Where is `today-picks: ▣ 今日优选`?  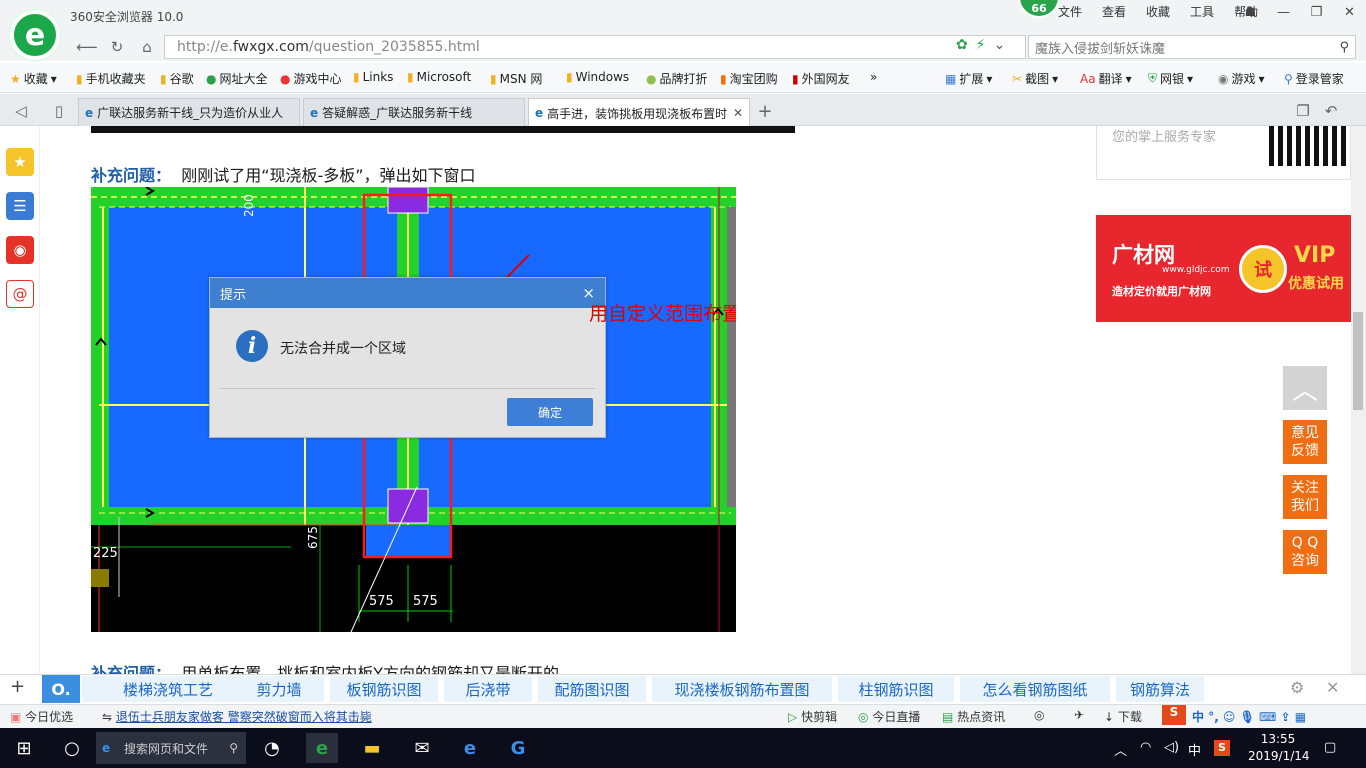 today-picks: ▣ 今日优选 is located at coordinates (41, 716).